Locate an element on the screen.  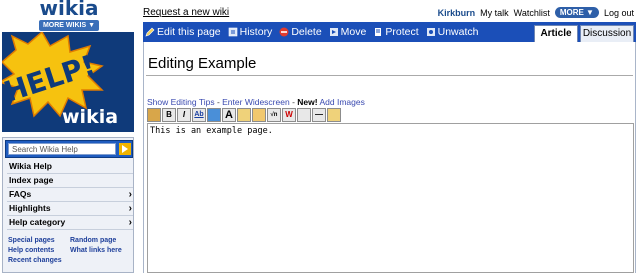
signature-icon is located at coordinates (304, 115).